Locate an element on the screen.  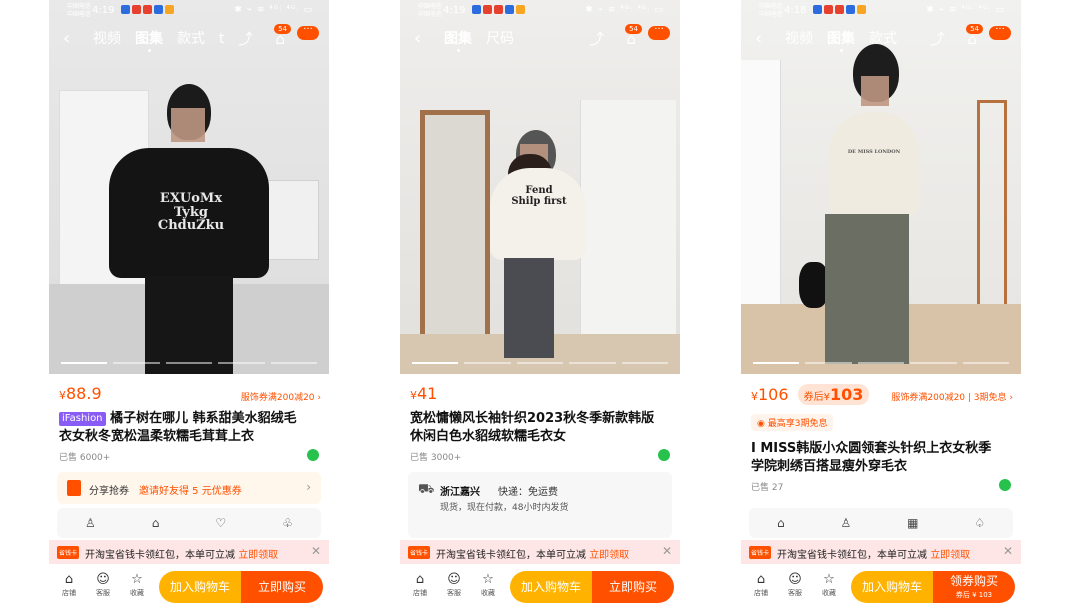
attribute-icon: ♡ is located at coordinates (220, 523).